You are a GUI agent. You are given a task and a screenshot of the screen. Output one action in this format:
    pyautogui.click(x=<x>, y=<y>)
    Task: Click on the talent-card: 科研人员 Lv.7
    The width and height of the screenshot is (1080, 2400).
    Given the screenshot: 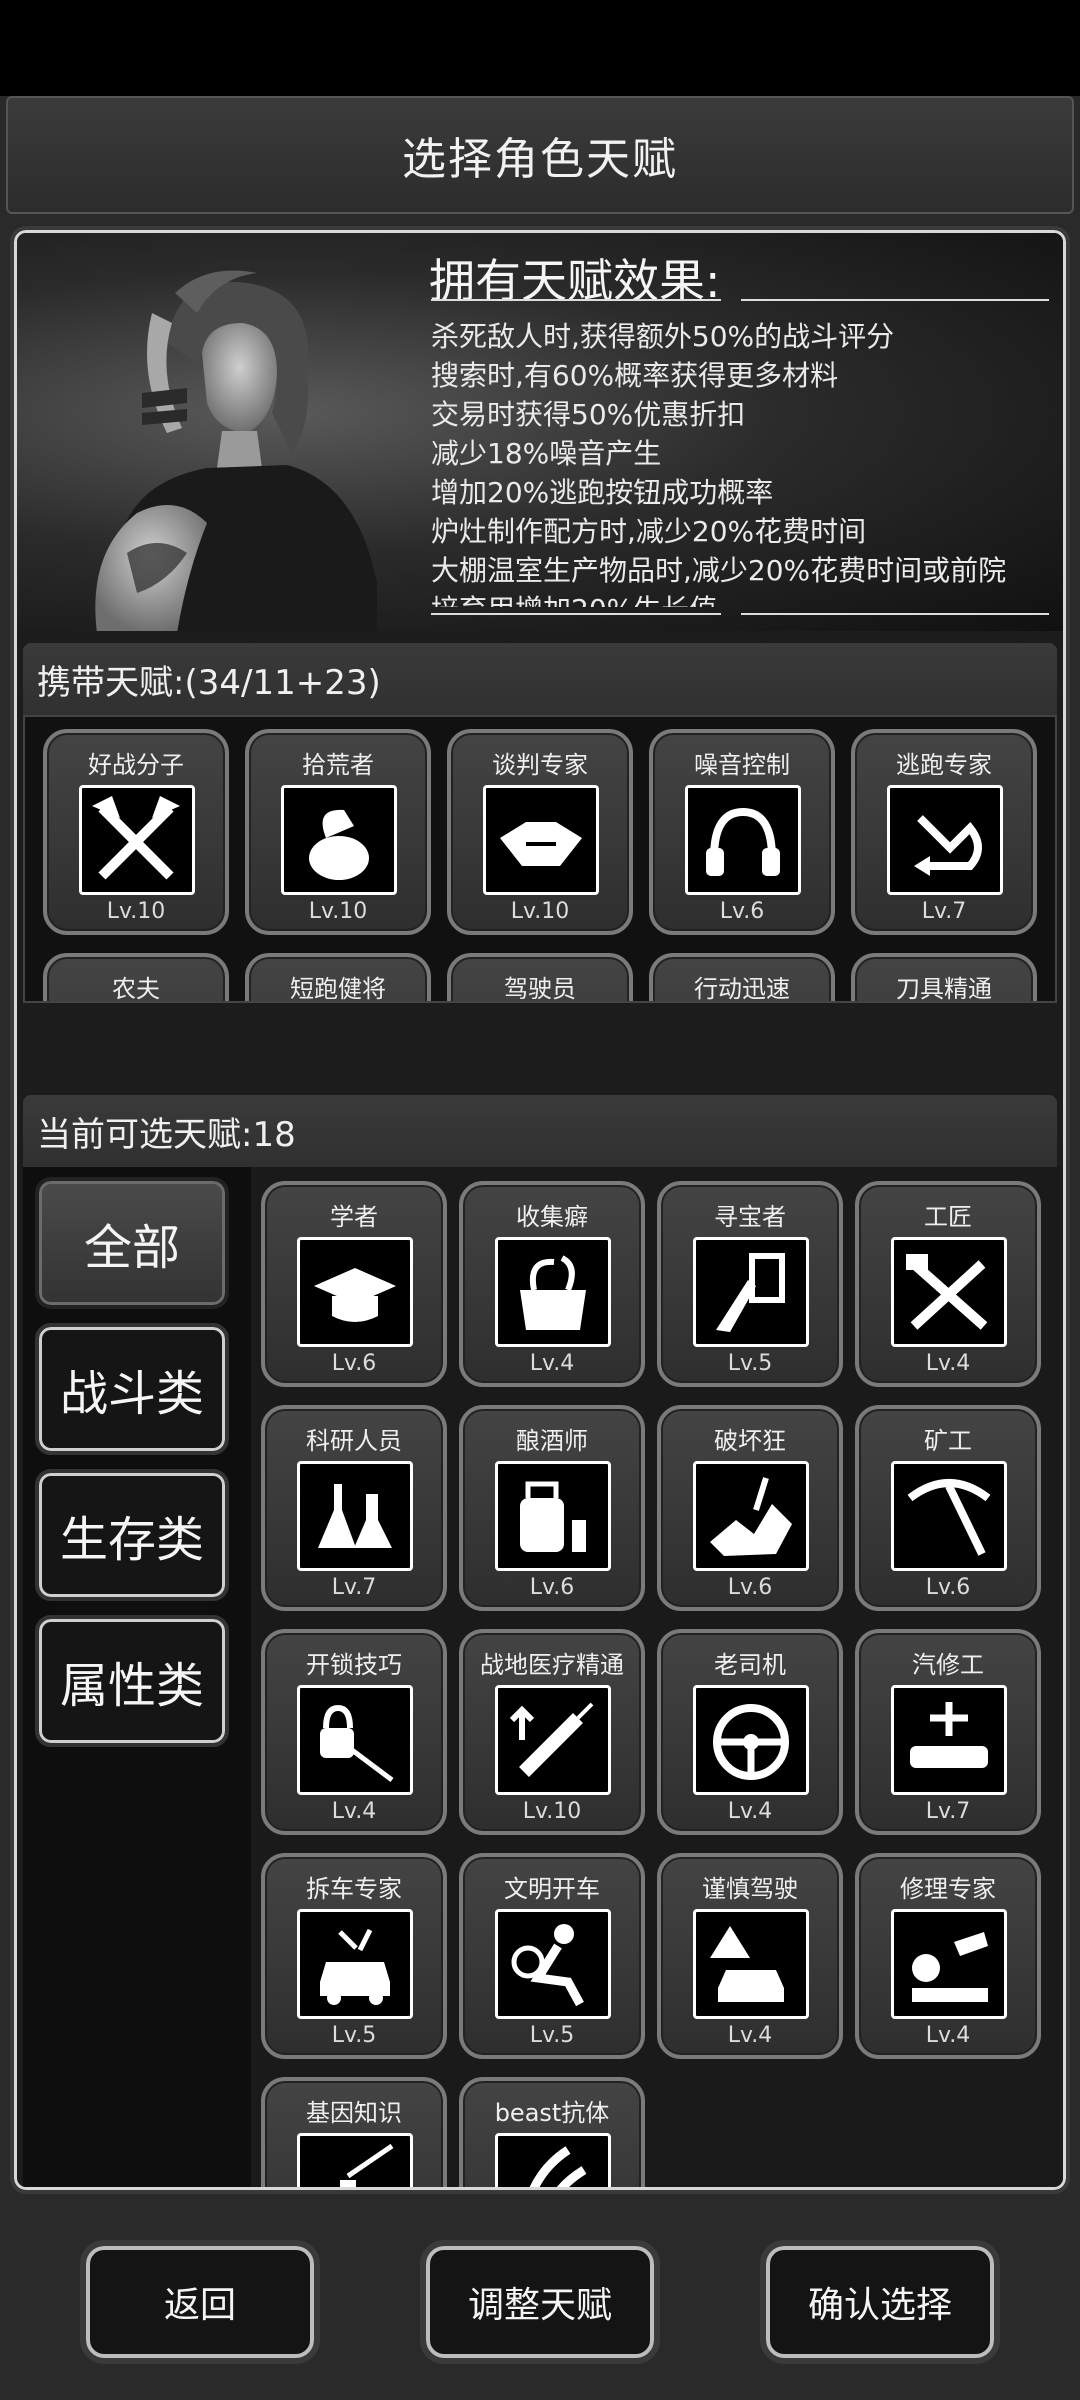 What is the action you would take?
    pyautogui.click(x=354, y=1508)
    